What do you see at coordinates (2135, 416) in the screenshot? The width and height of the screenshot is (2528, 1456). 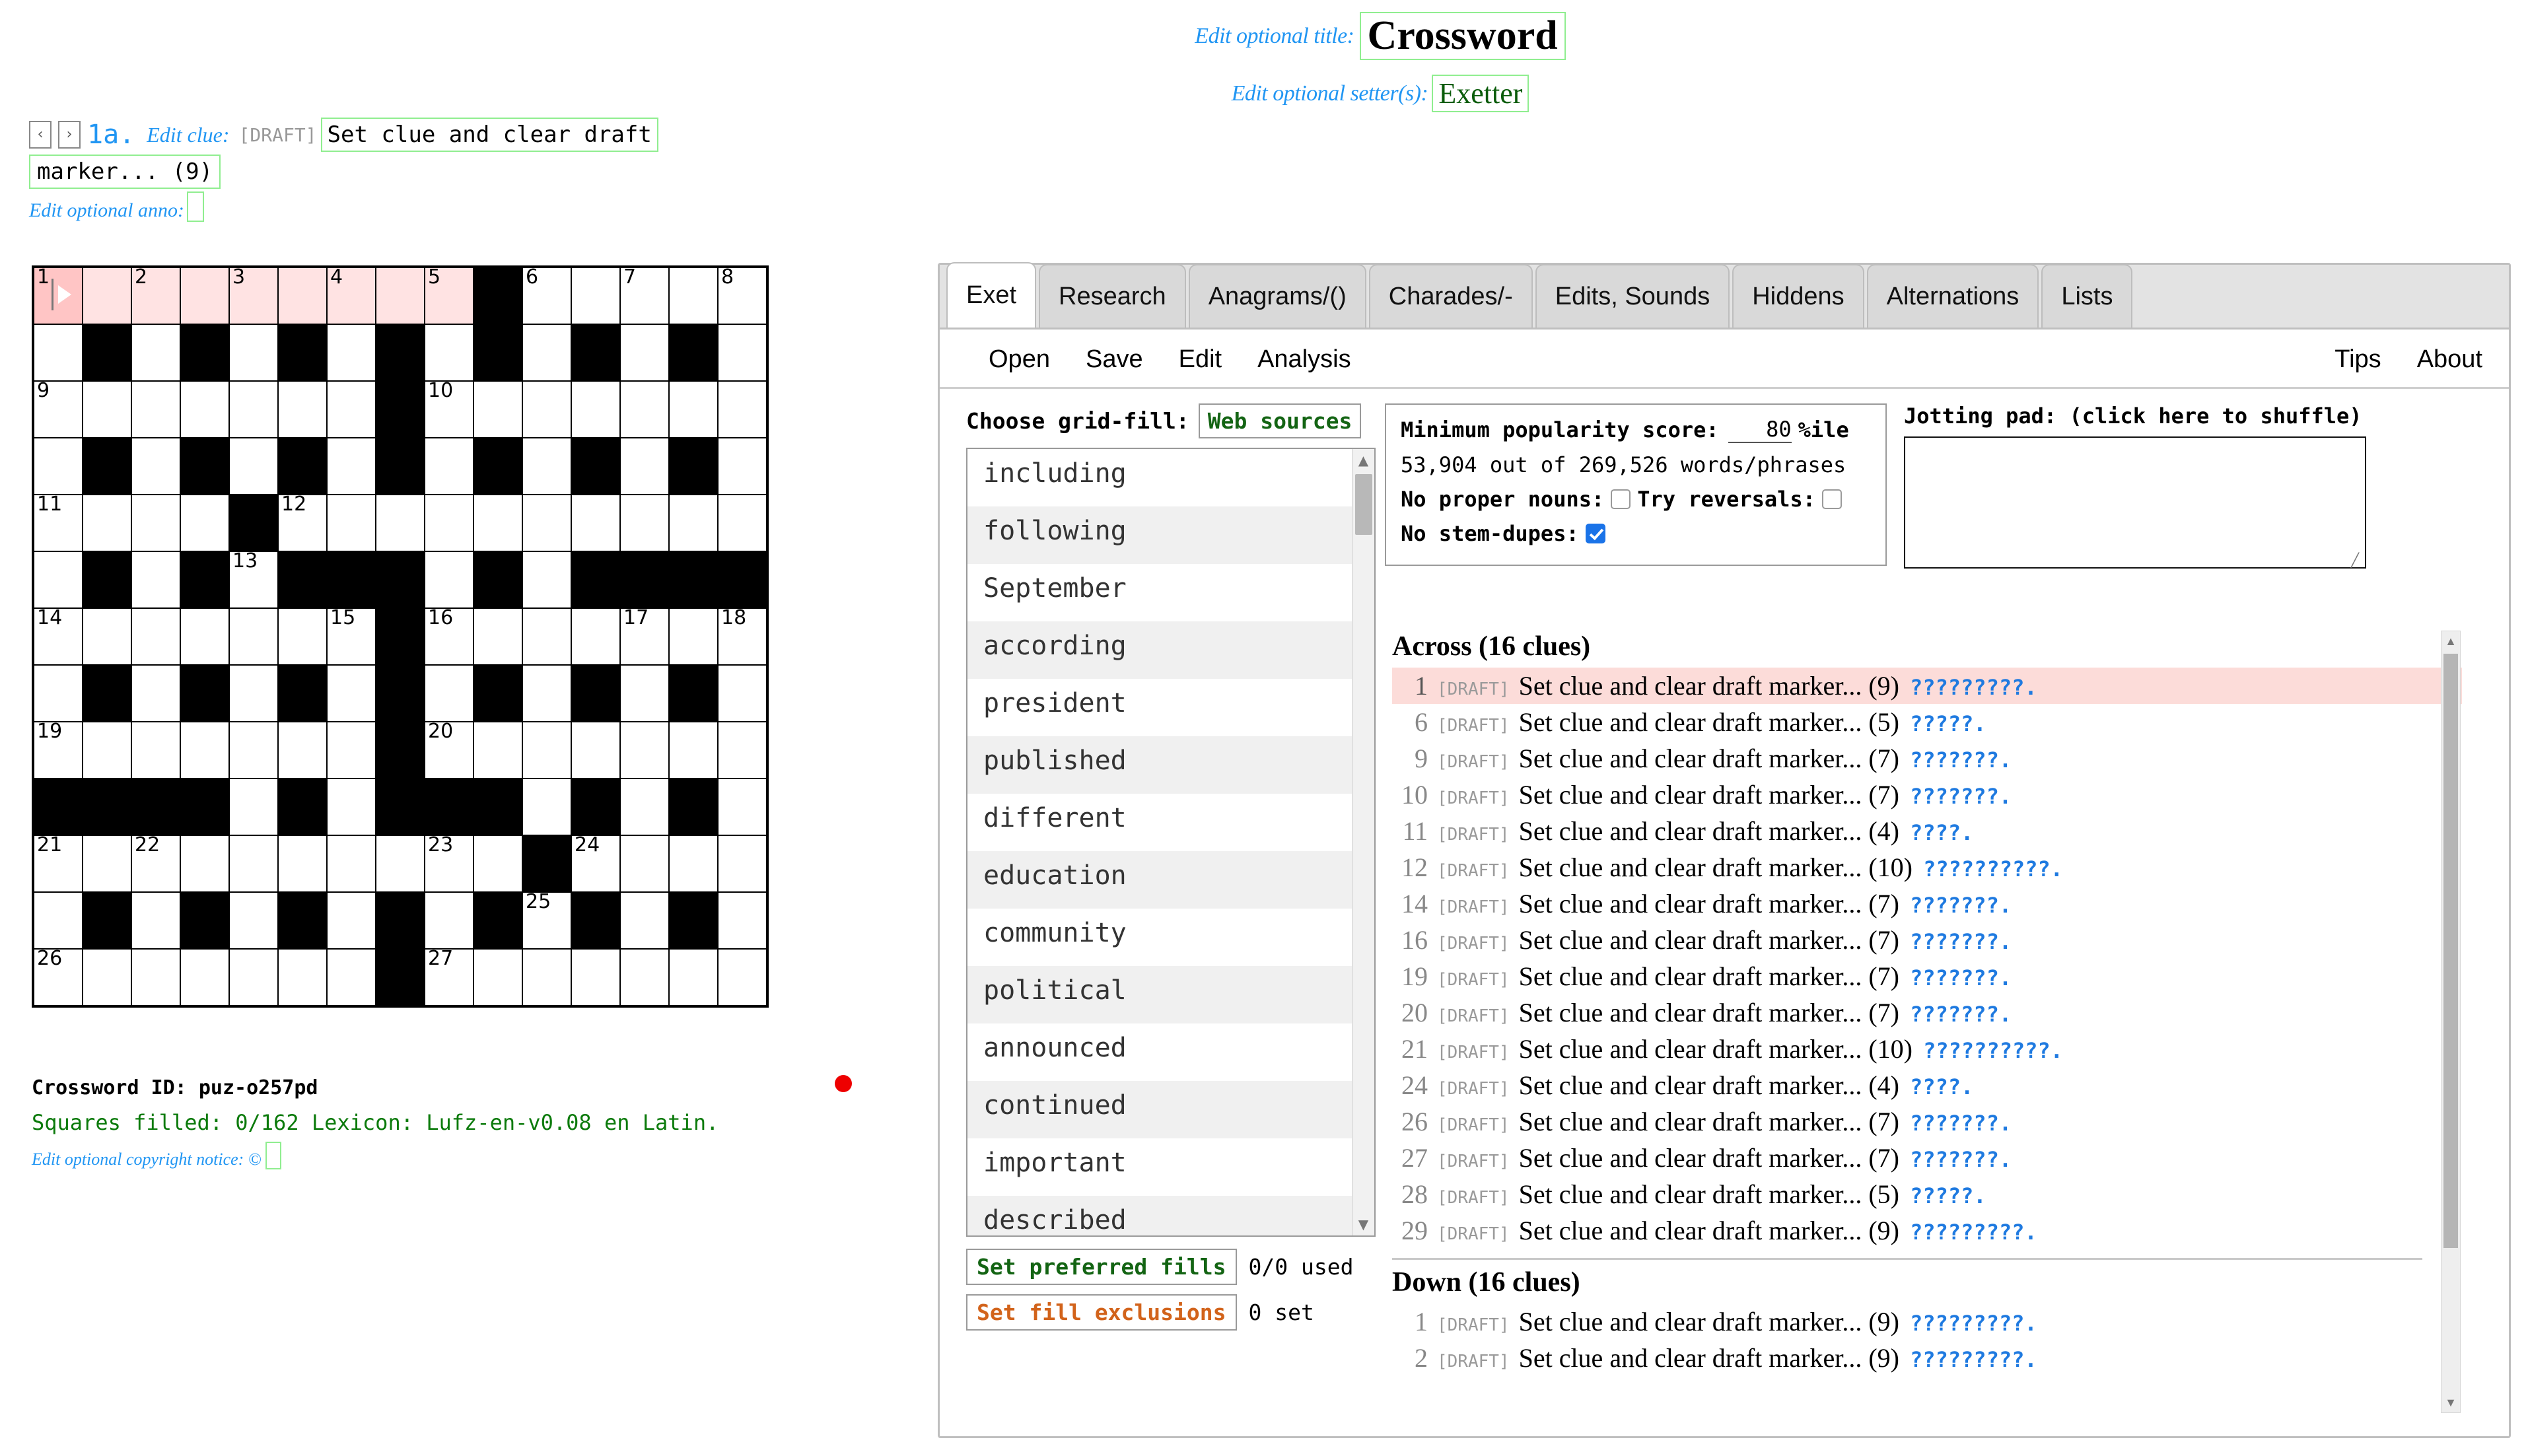 I see `jotting-pad-label: Jotting pad: (click here to shuffle)` at bounding box center [2135, 416].